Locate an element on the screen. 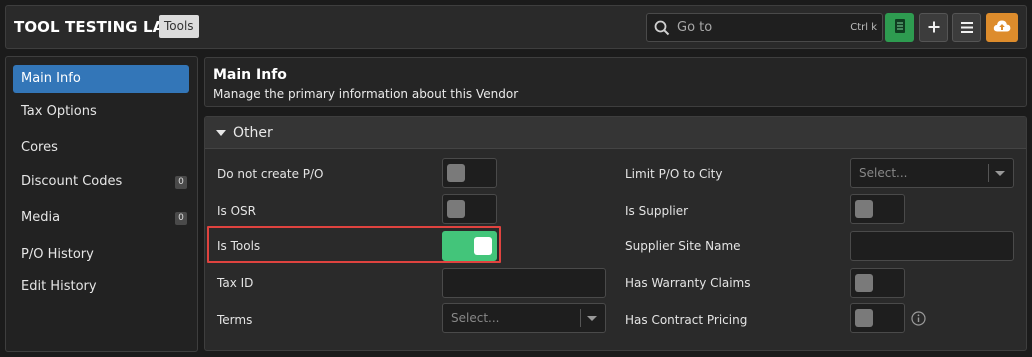 This screenshot has height=357, width=1032. is-supplier-toggle is located at coordinates (877, 209).